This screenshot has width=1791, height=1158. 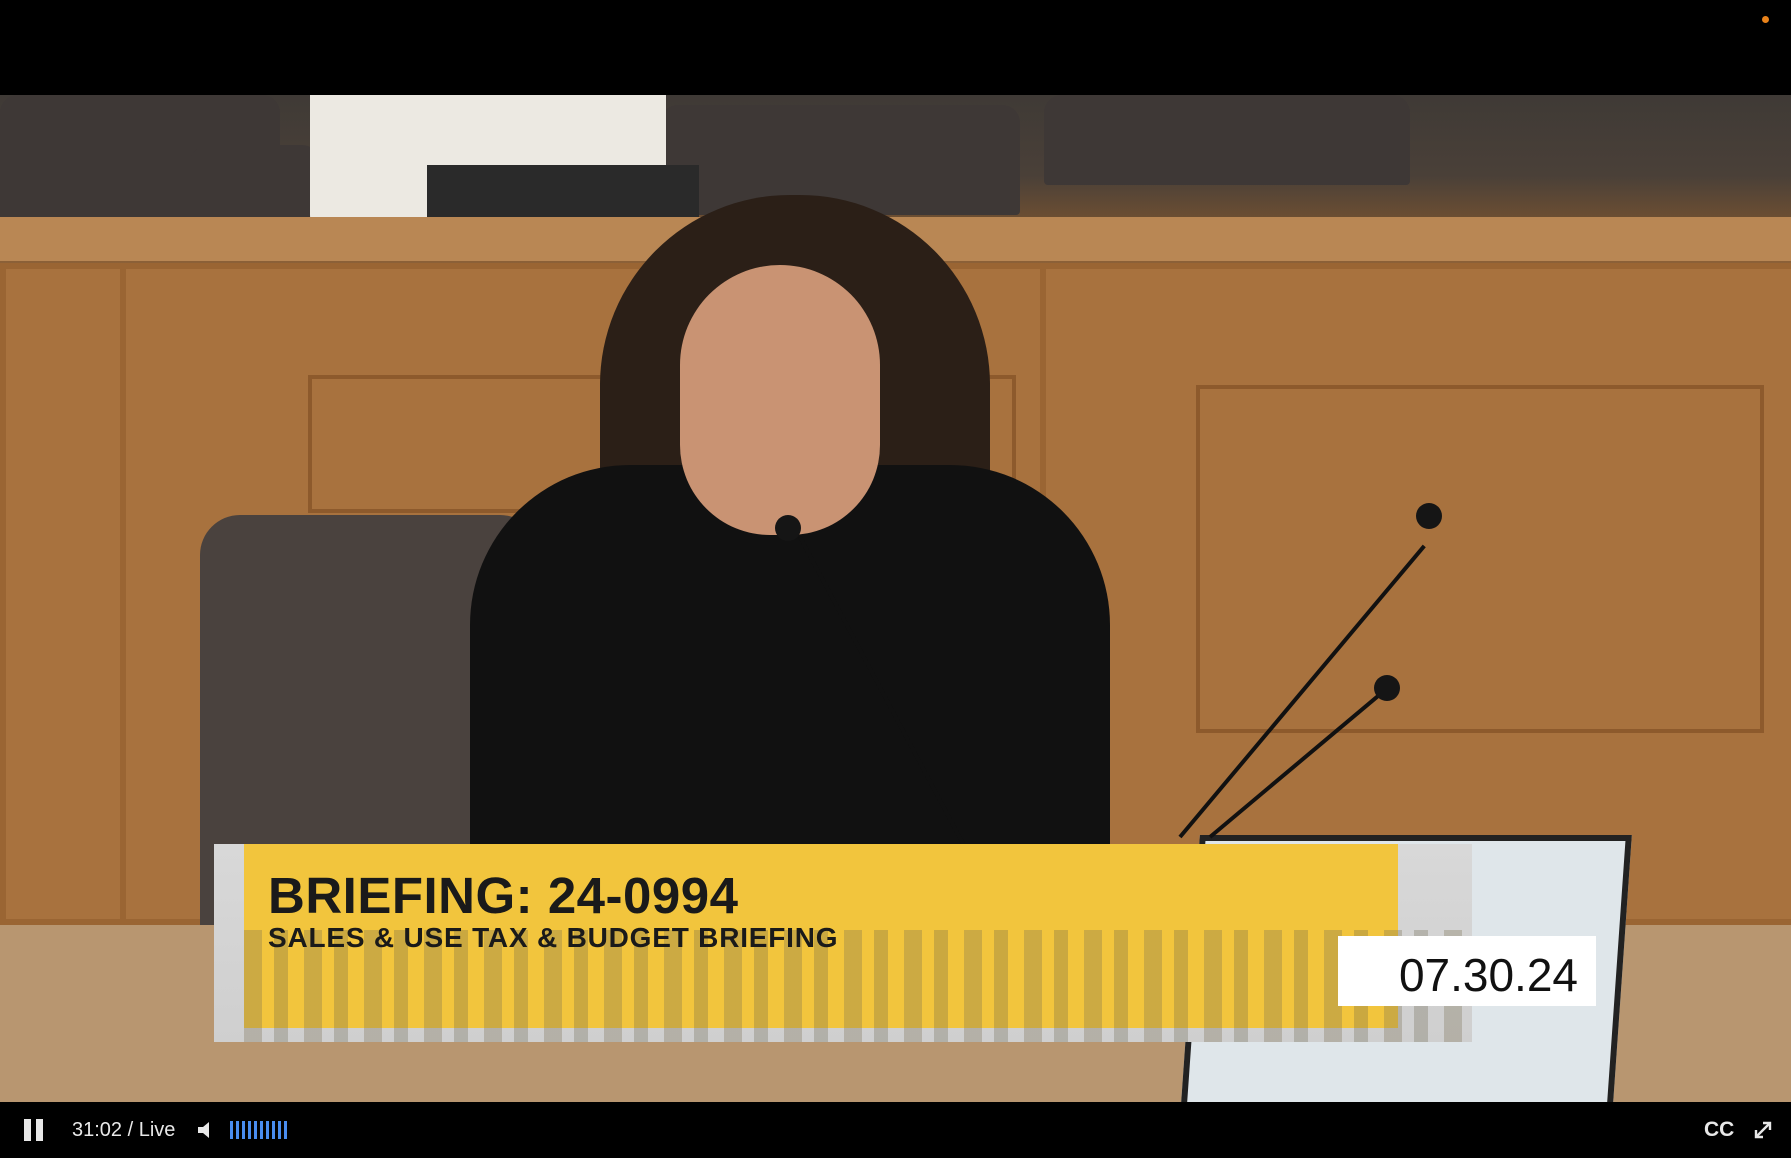 I want to click on live-indicator, so click(x=1765, y=19).